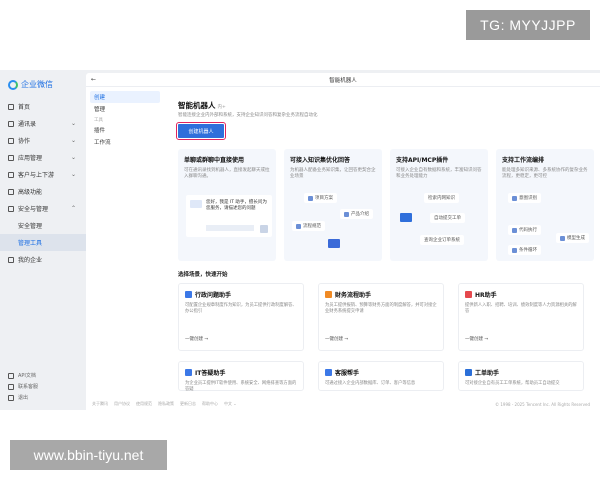 The width and height of the screenshot is (600, 480). Describe the element at coordinates (126, 109) in the screenshot. I see `subnav-manage: 管理` at that location.